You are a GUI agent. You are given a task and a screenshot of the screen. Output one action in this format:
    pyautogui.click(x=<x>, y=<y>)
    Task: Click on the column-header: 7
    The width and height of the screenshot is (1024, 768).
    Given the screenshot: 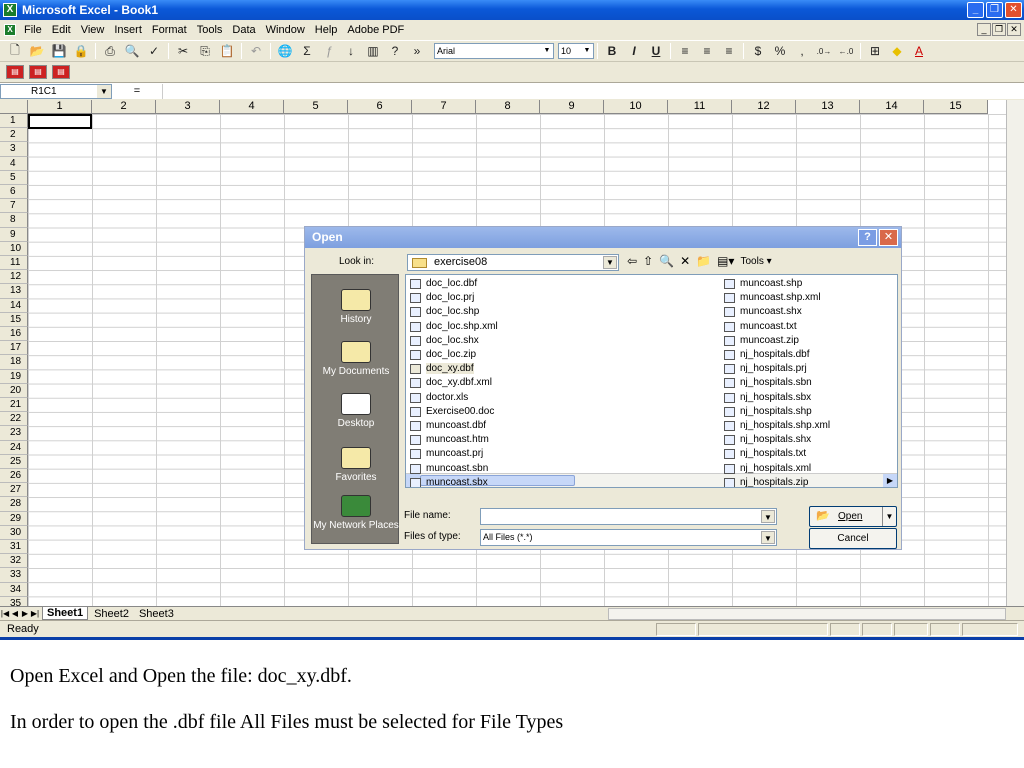 What is the action you would take?
    pyautogui.click(x=444, y=107)
    